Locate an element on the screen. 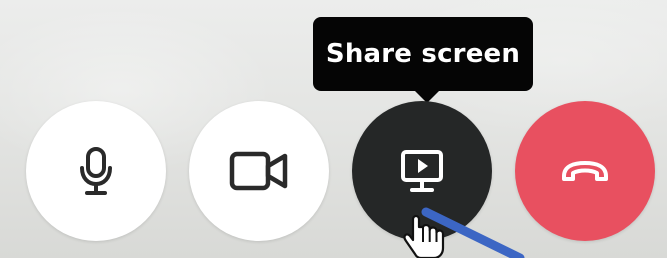 The width and height of the screenshot is (667, 258). share-screen-tooltip: Share screen is located at coordinates (423, 54).